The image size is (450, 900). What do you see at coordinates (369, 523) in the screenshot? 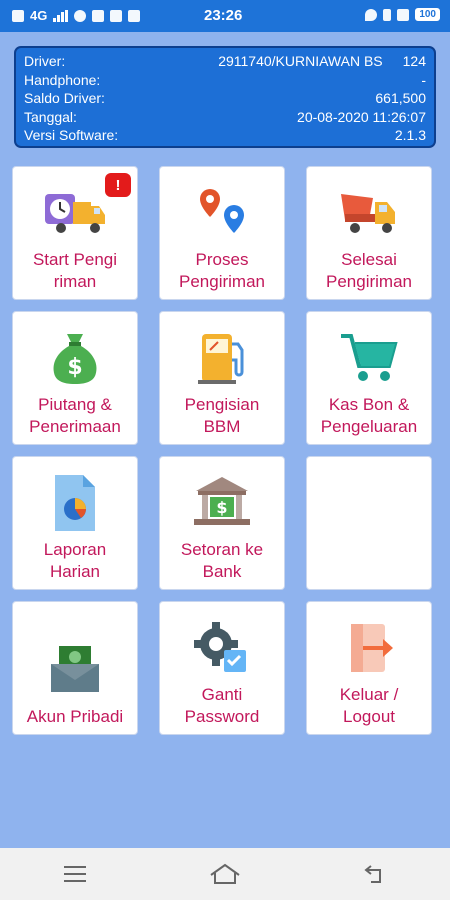
I see `empty-tile` at bounding box center [369, 523].